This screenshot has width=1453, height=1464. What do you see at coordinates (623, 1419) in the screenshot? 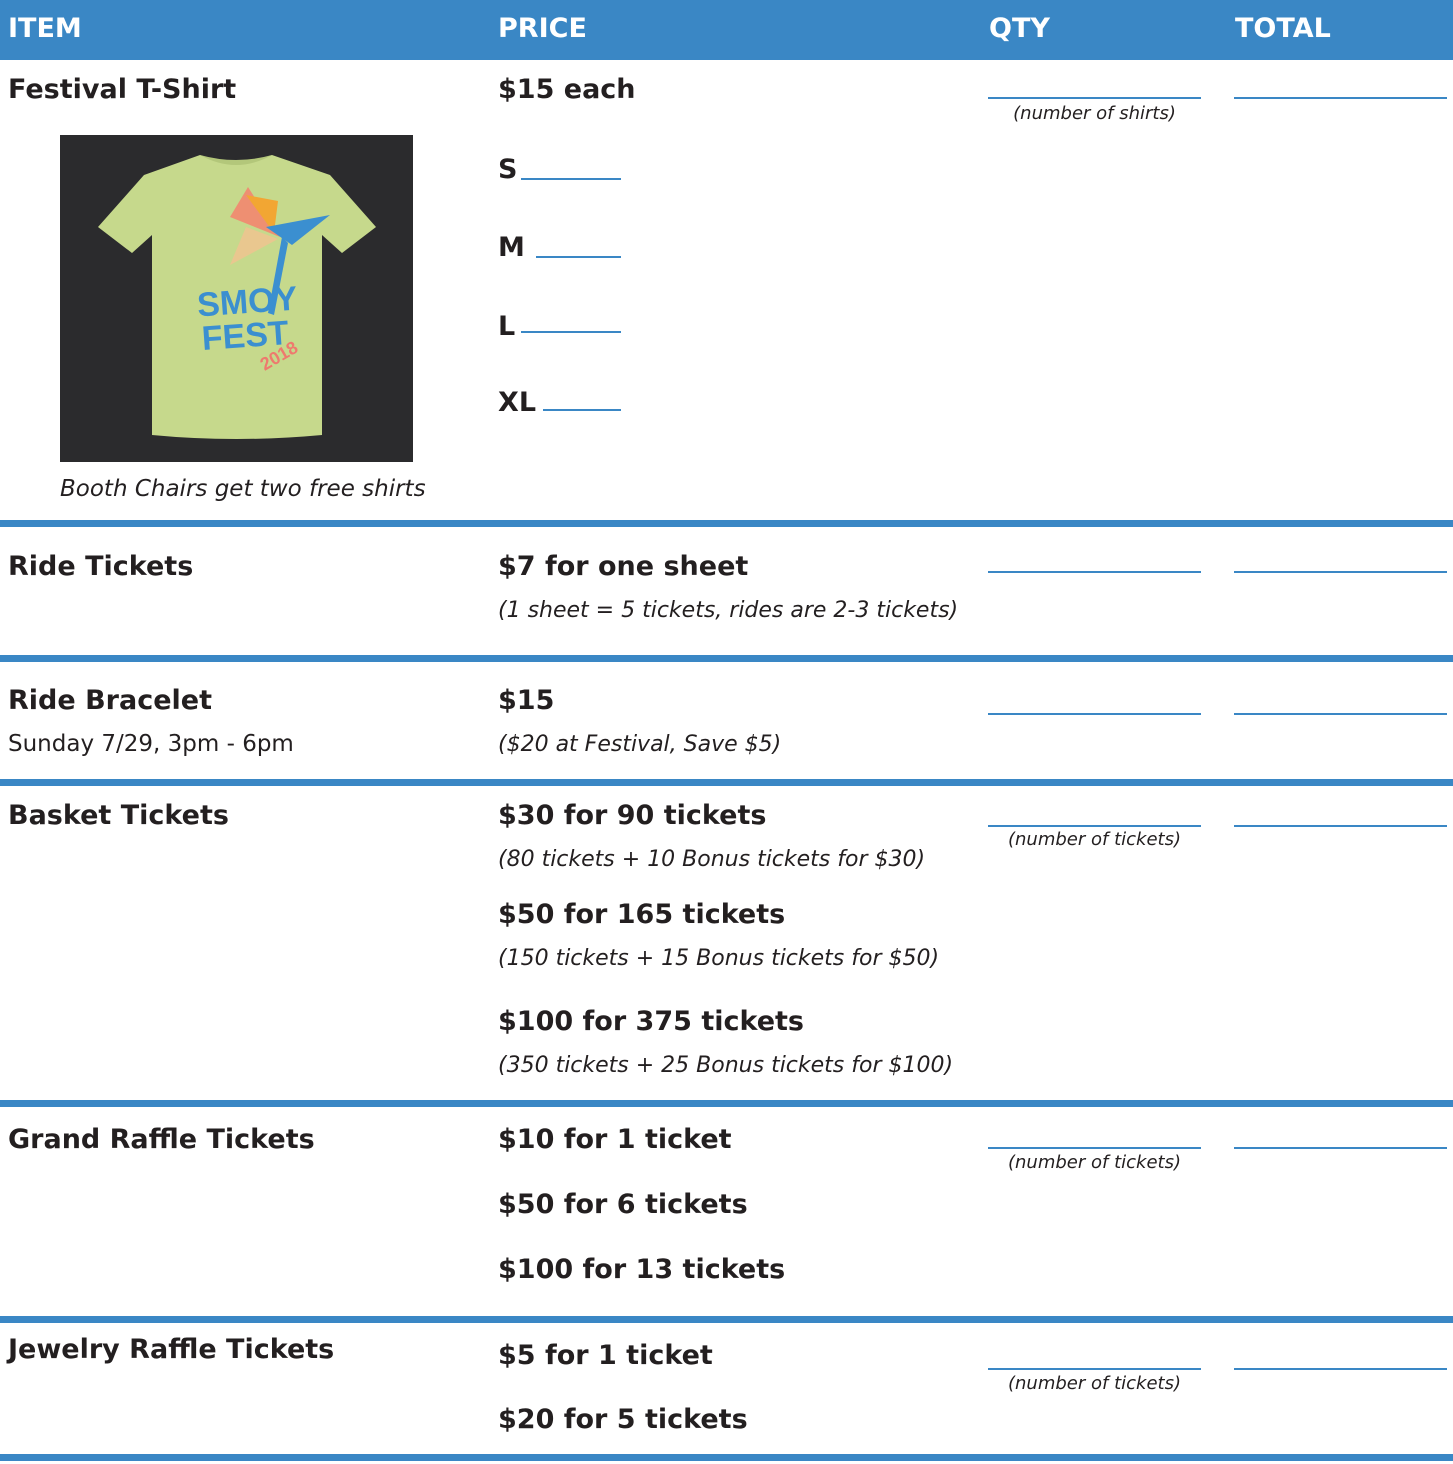
I see `jewelry-raffle-option: $20 for 5 tickets` at bounding box center [623, 1419].